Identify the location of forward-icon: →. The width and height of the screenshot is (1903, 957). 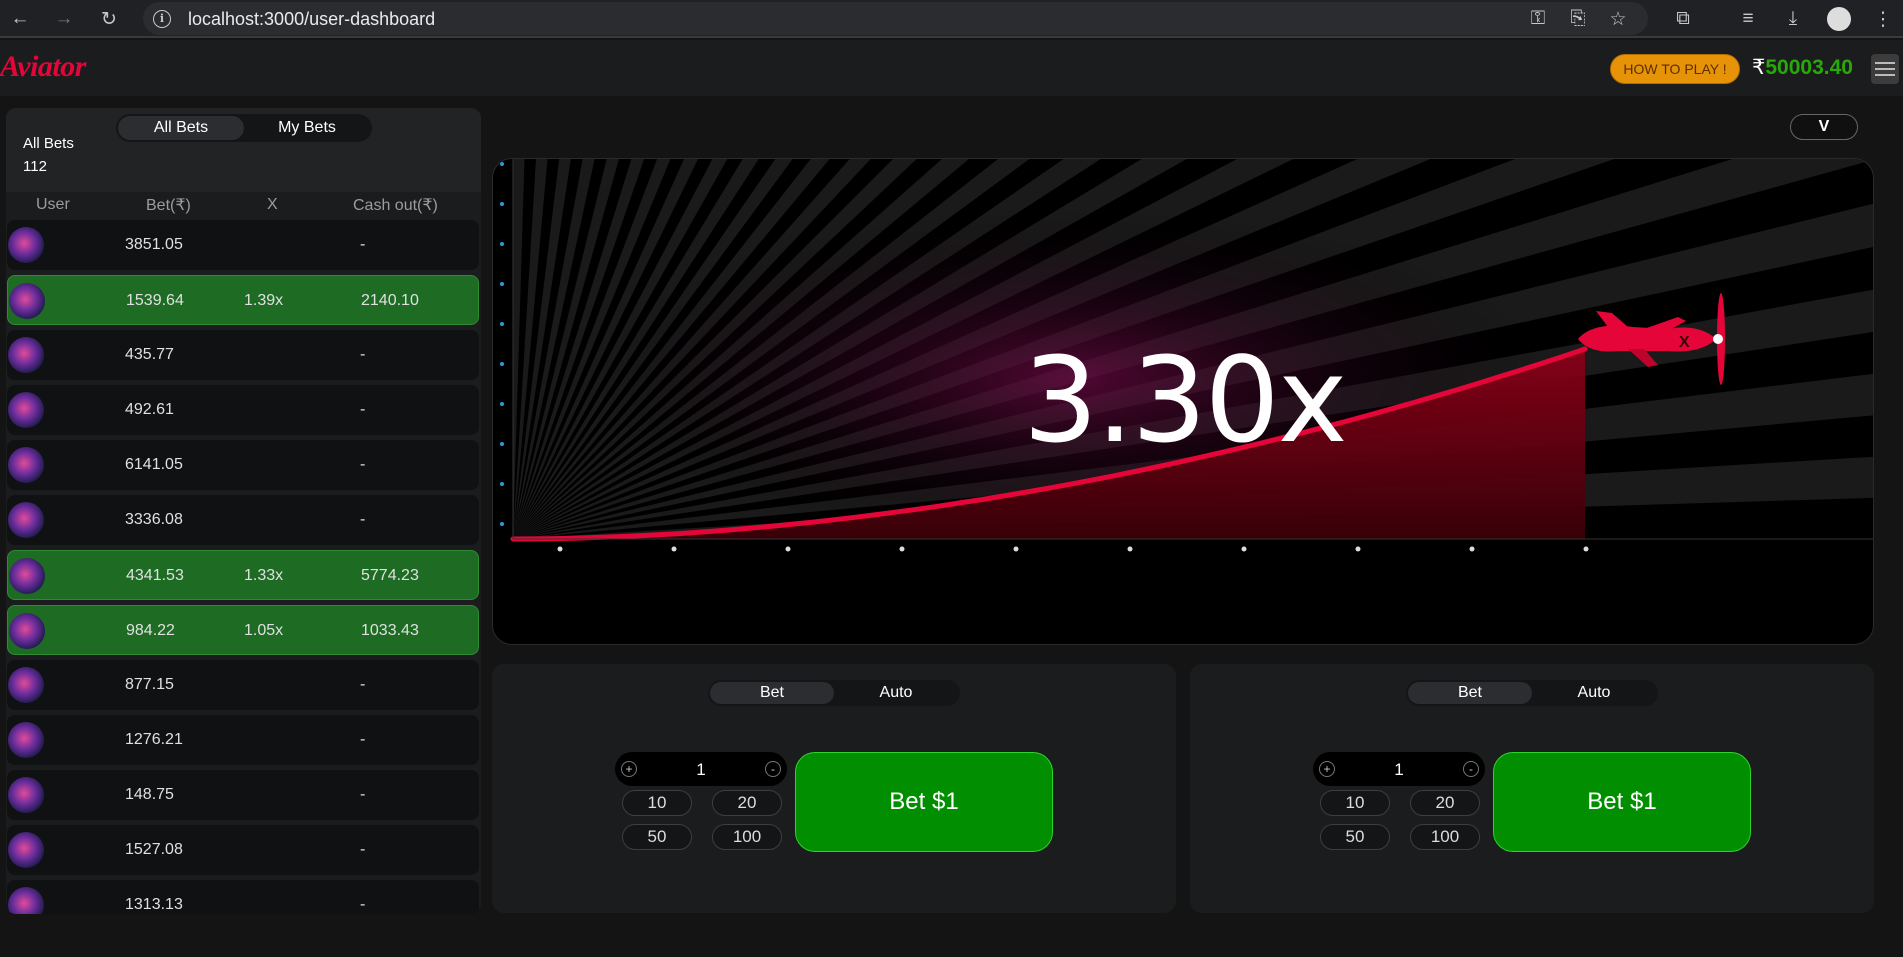
(64, 19).